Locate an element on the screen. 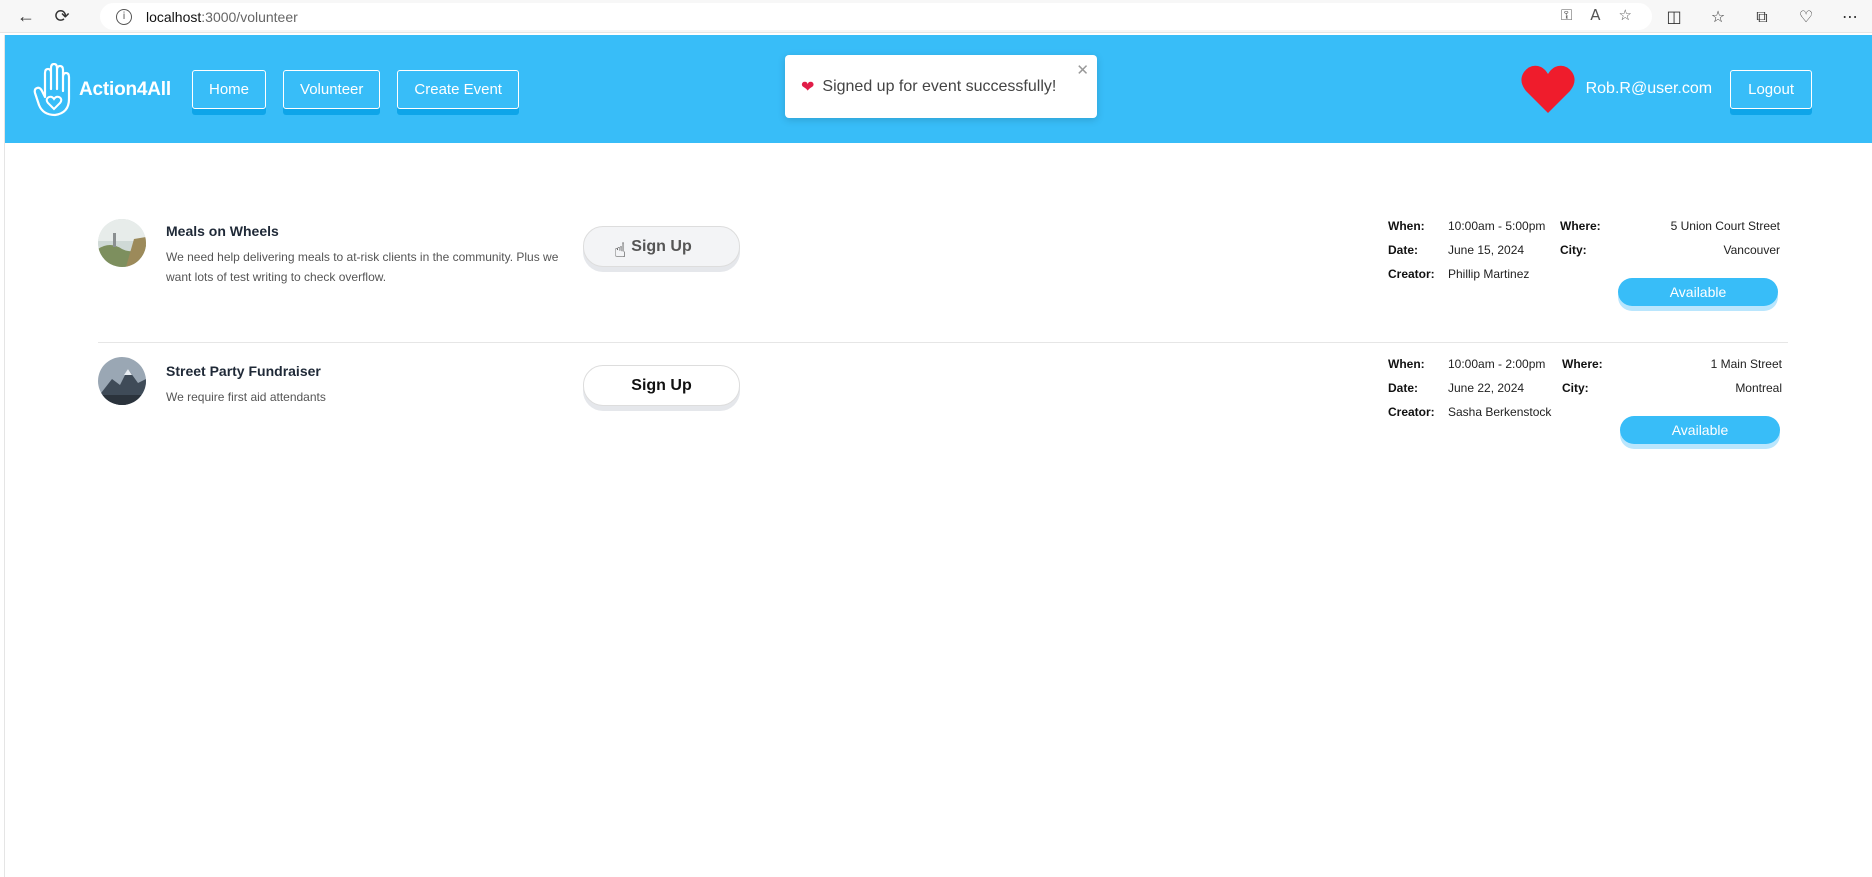 The image size is (1872, 877). favorite-star-icon: ☆ is located at coordinates (1625, 15).